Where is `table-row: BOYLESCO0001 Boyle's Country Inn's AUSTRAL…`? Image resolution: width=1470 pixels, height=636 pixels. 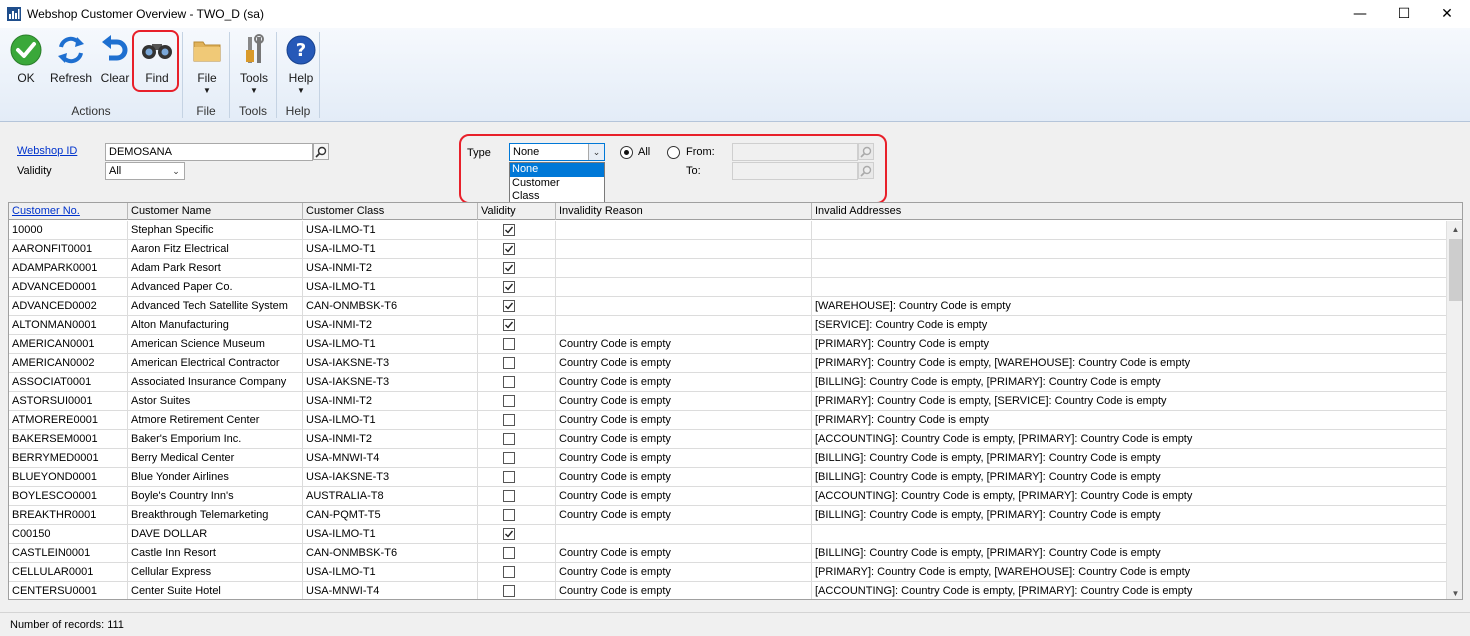
table-row: BOYLESCO0001 Boyle's Country Inn's AUSTRAL… is located at coordinates (727, 496).